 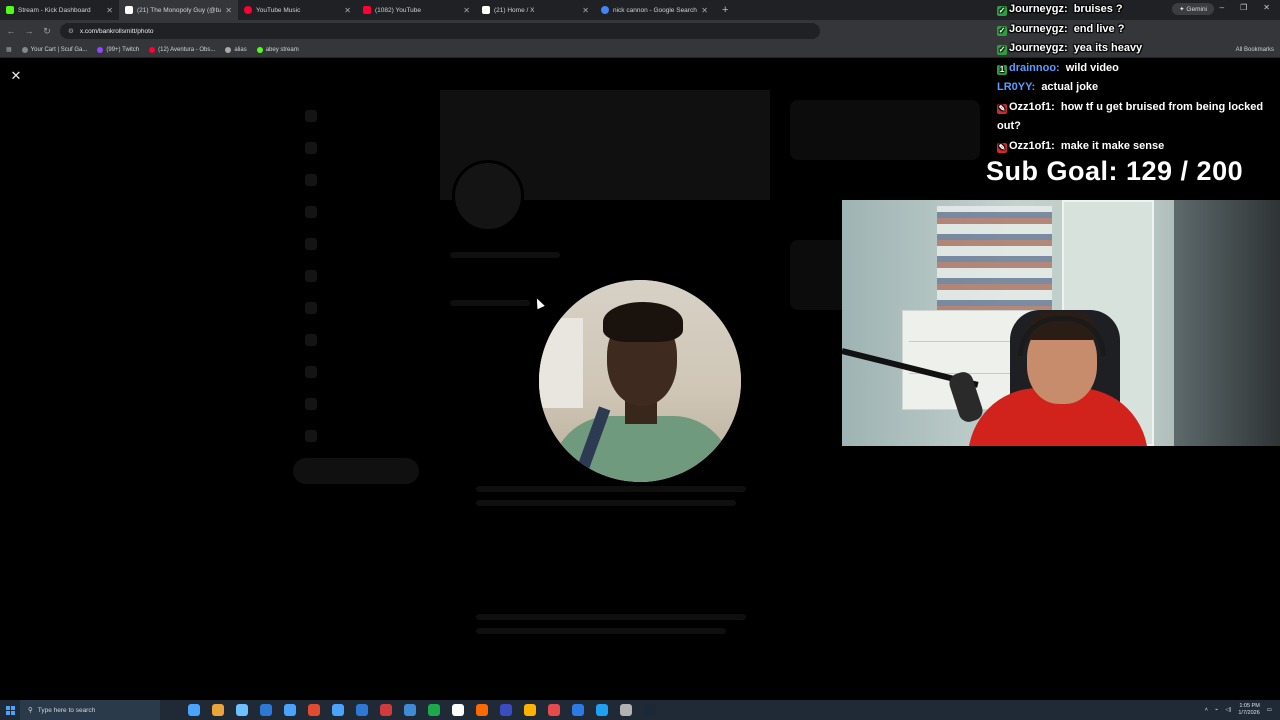 What do you see at coordinates (1216, 710) in the screenshot?
I see `network-icon: ⌁` at bounding box center [1216, 710].